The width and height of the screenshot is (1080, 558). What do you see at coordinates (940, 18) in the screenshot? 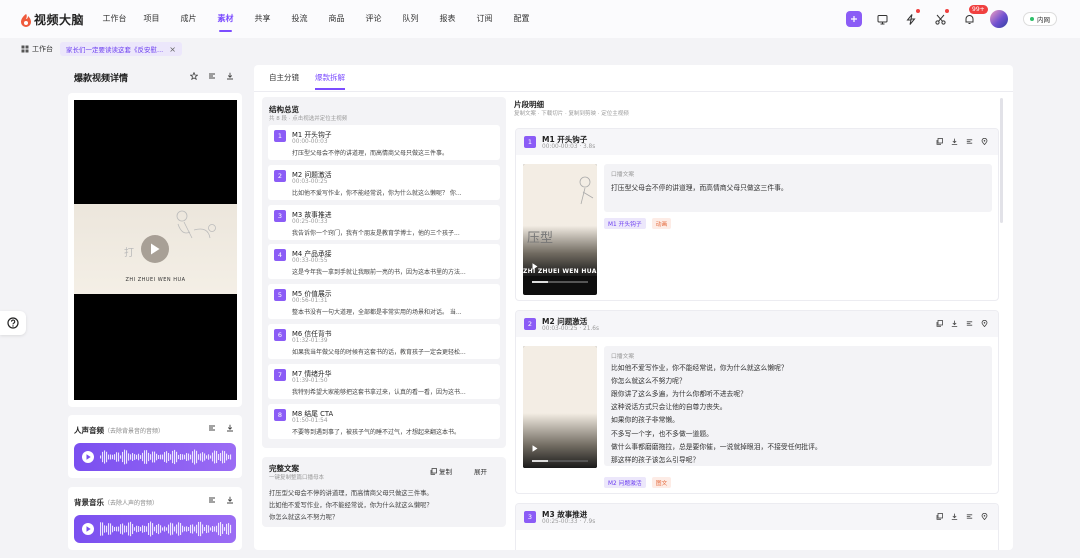
I see `scissors-button` at bounding box center [940, 18].